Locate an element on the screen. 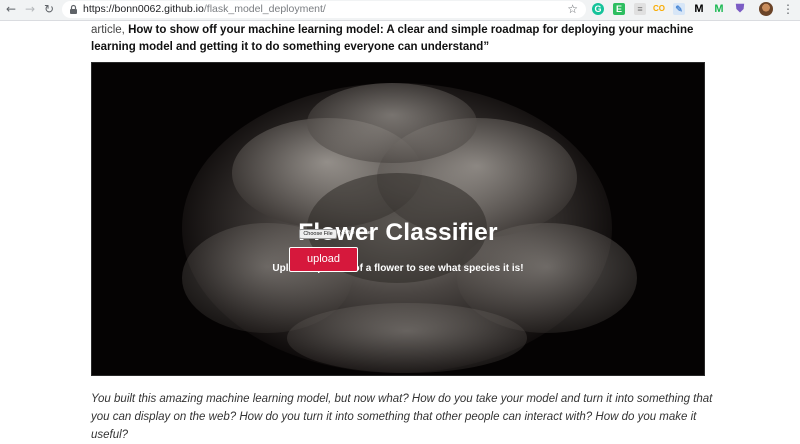  notes-icon: ✎ is located at coordinates (679, 9).